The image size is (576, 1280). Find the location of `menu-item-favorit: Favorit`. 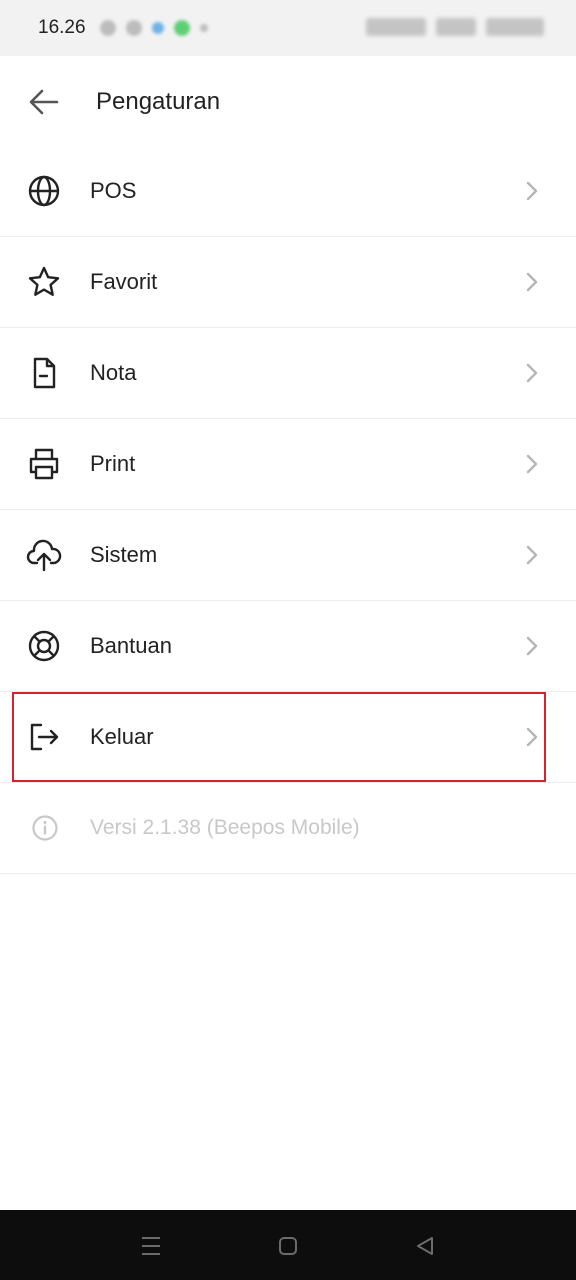

menu-item-favorit: Favorit is located at coordinates (288, 282).